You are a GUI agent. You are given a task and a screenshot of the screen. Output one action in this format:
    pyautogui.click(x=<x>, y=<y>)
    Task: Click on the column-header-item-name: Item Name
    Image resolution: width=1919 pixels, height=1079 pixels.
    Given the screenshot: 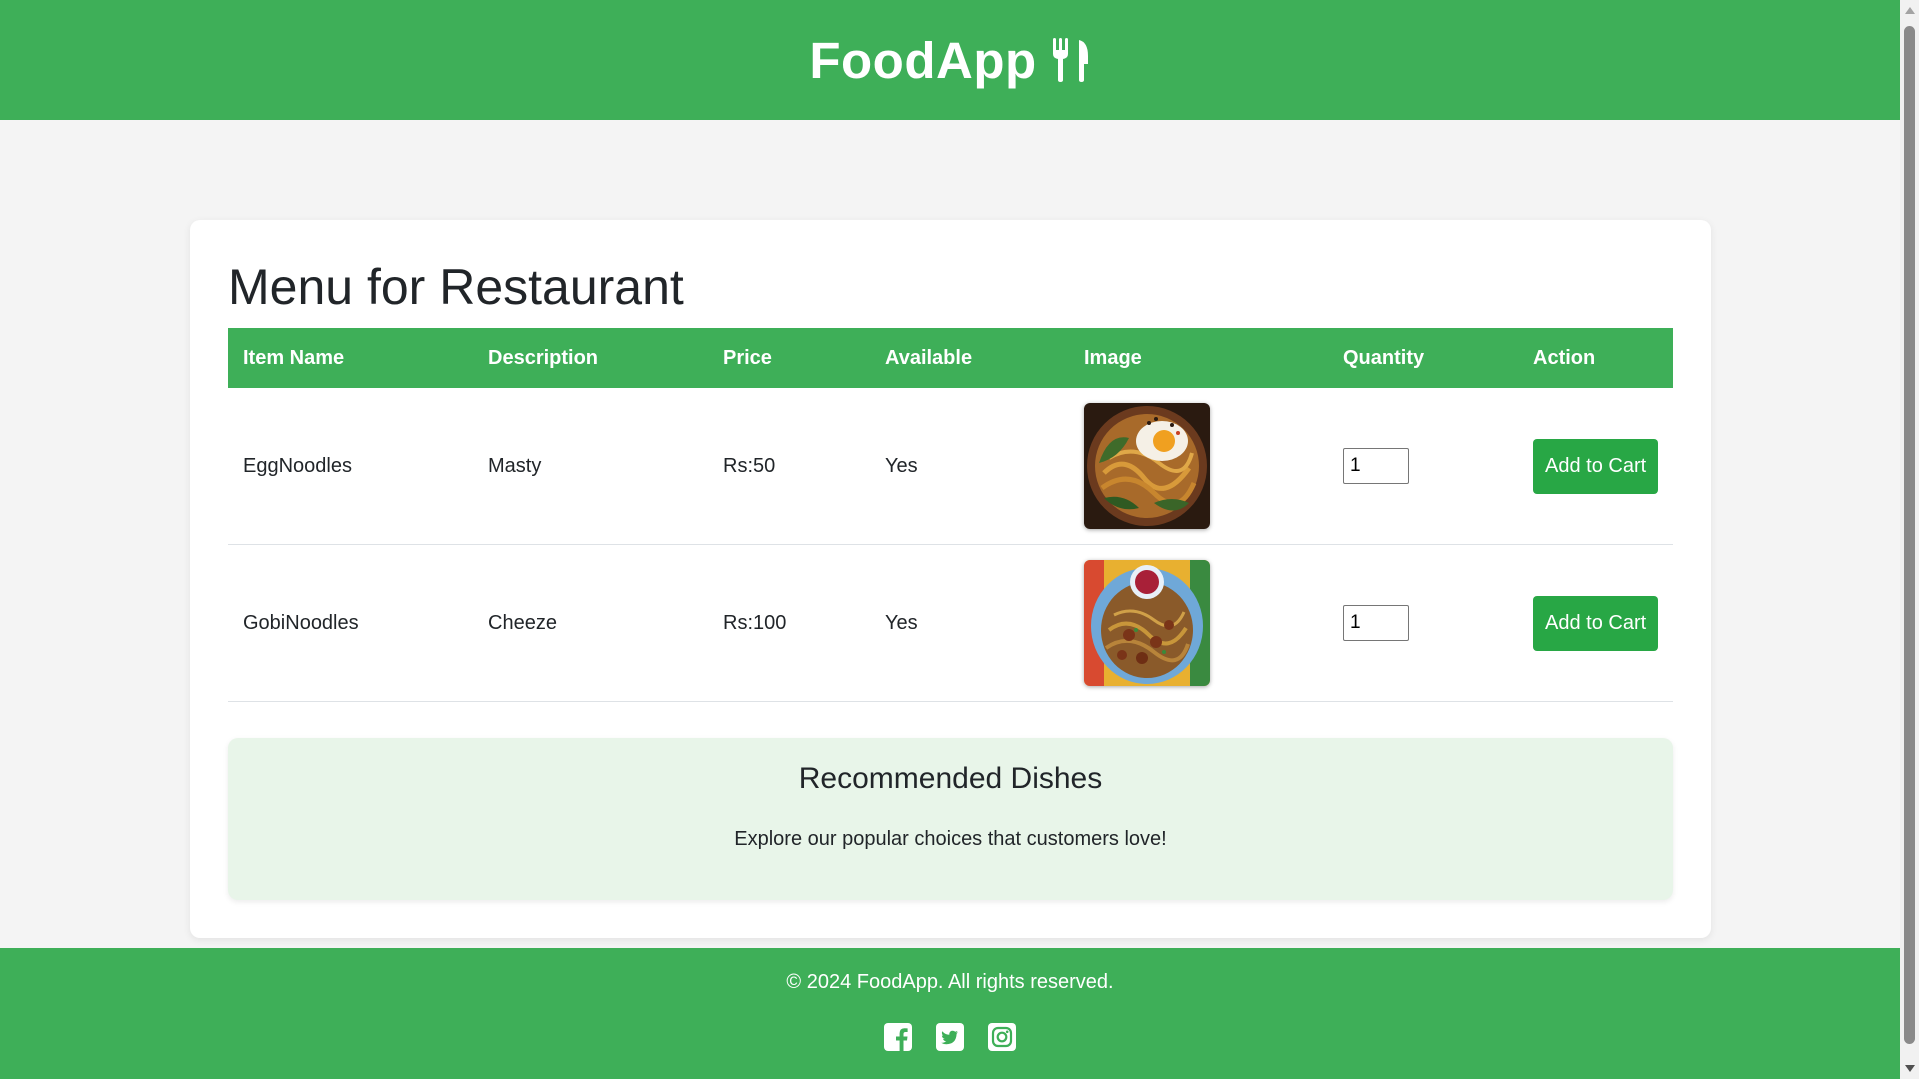 What is the action you would take?
    pyautogui.click(x=294, y=357)
    